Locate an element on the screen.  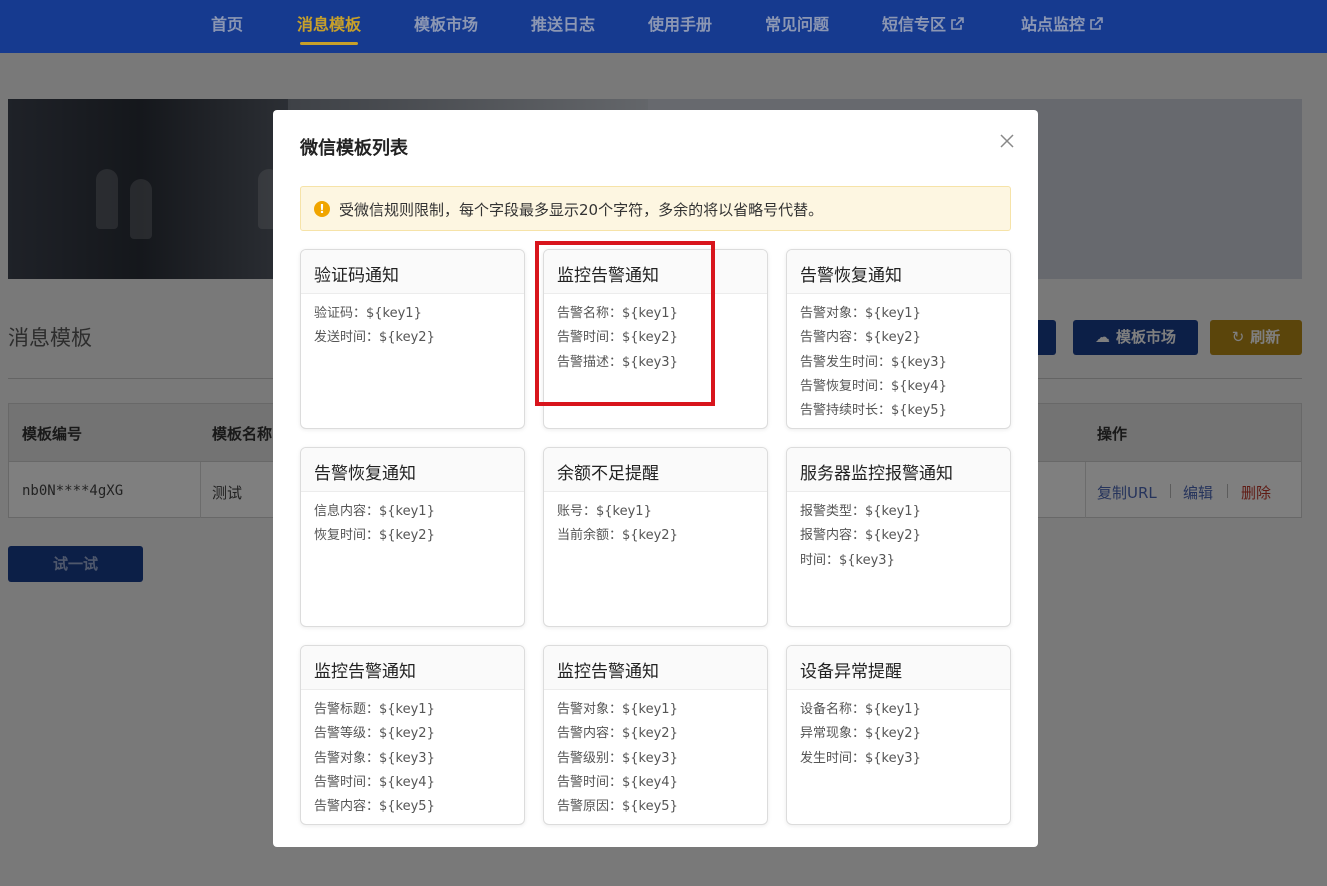
card-field: 时间：${key3} is located at coordinates (847, 560).